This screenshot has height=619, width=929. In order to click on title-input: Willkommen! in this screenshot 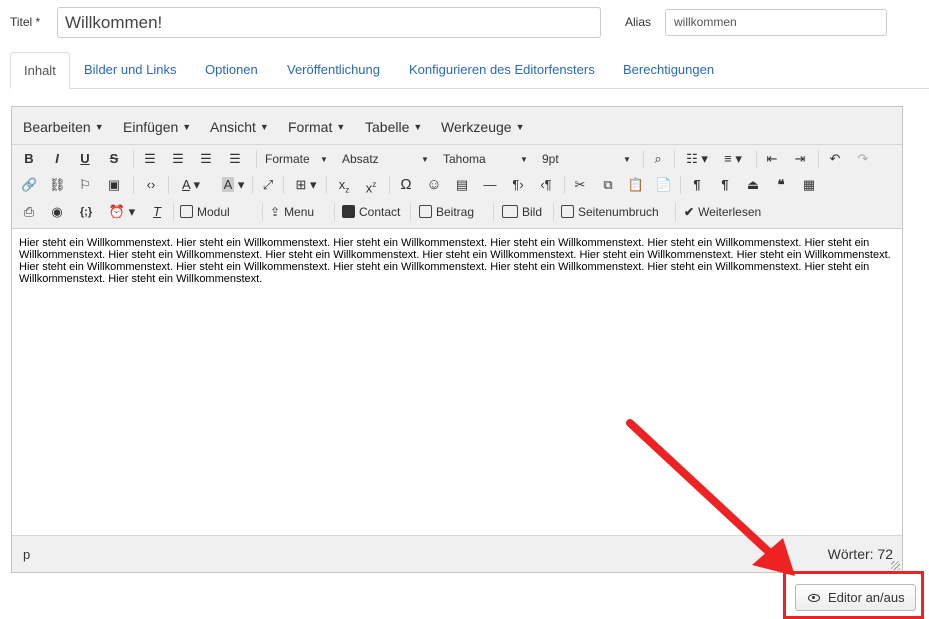, I will do `click(329, 22)`.